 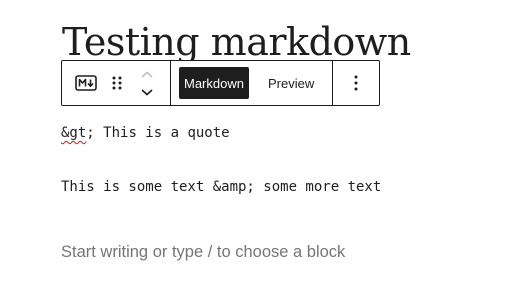 What do you see at coordinates (214, 83) in the screenshot?
I see `tab-markdown: Markdown` at bounding box center [214, 83].